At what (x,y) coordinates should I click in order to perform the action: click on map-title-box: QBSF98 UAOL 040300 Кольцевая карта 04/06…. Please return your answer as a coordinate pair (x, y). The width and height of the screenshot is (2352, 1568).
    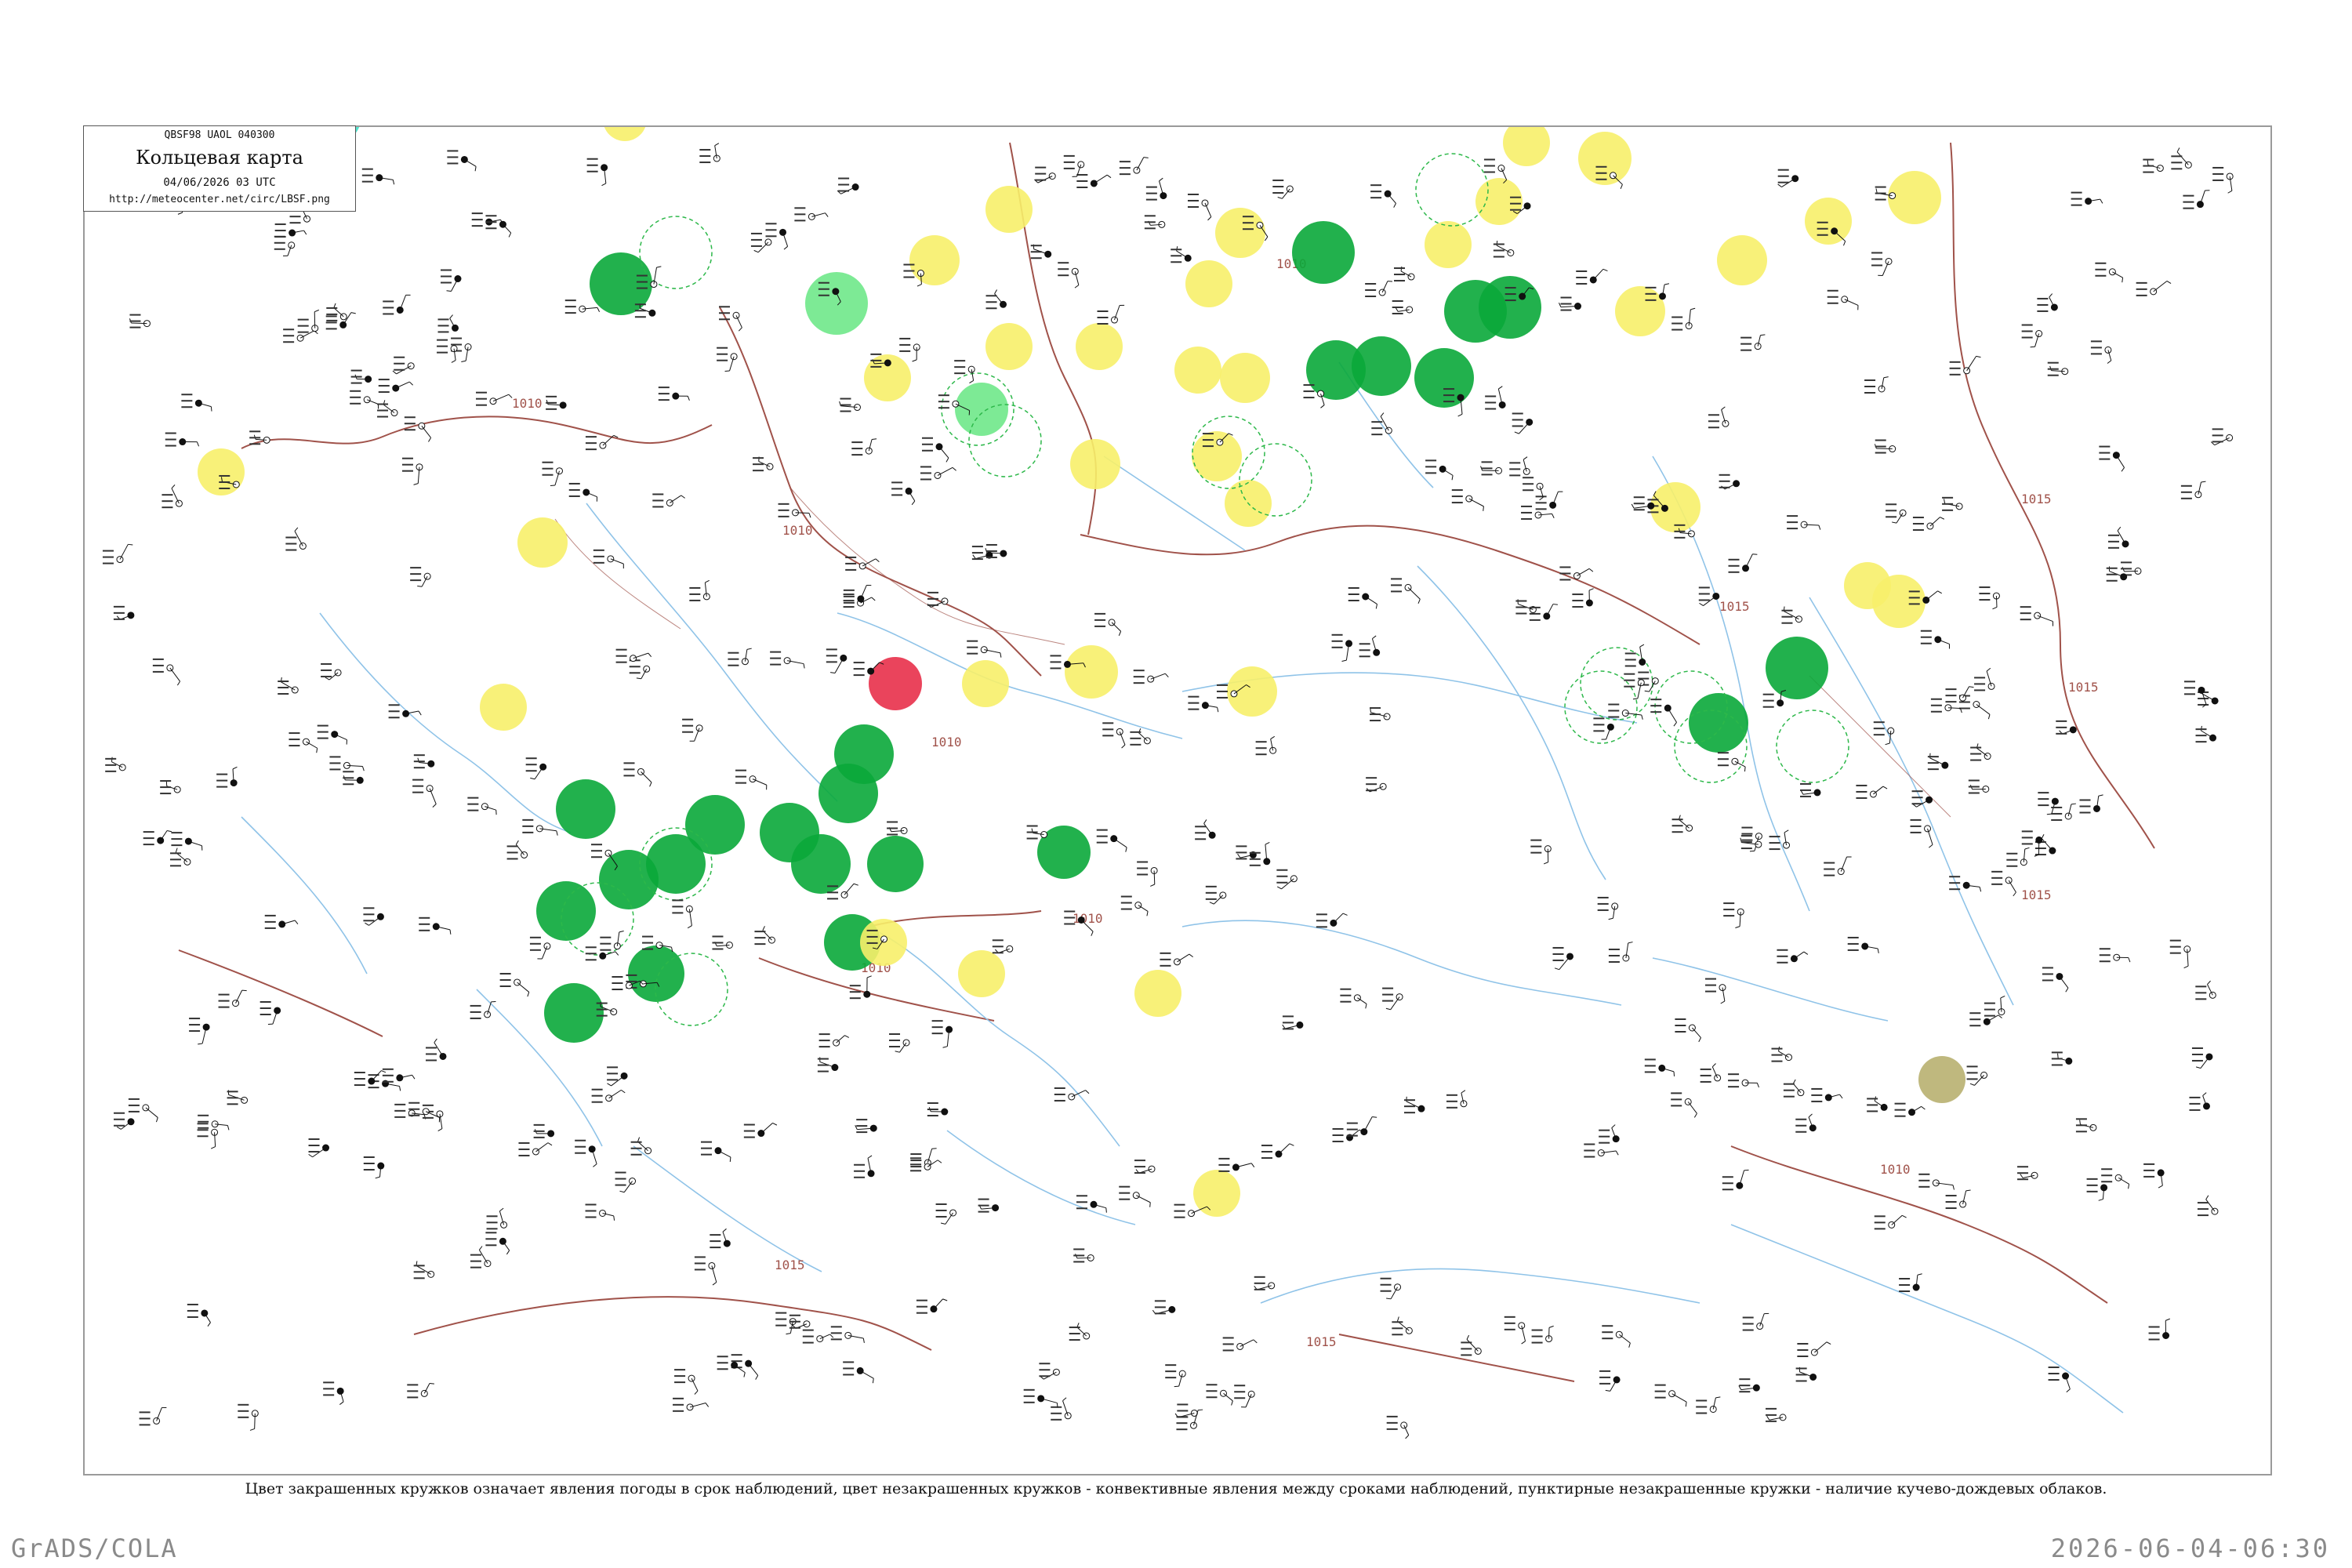
    Looking at the image, I should click on (219, 168).